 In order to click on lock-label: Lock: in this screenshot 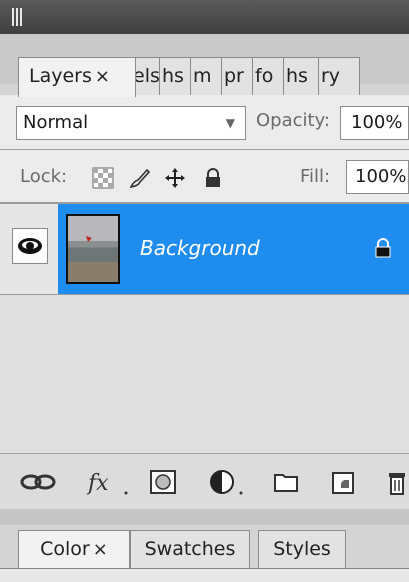, I will do `click(44, 176)`.